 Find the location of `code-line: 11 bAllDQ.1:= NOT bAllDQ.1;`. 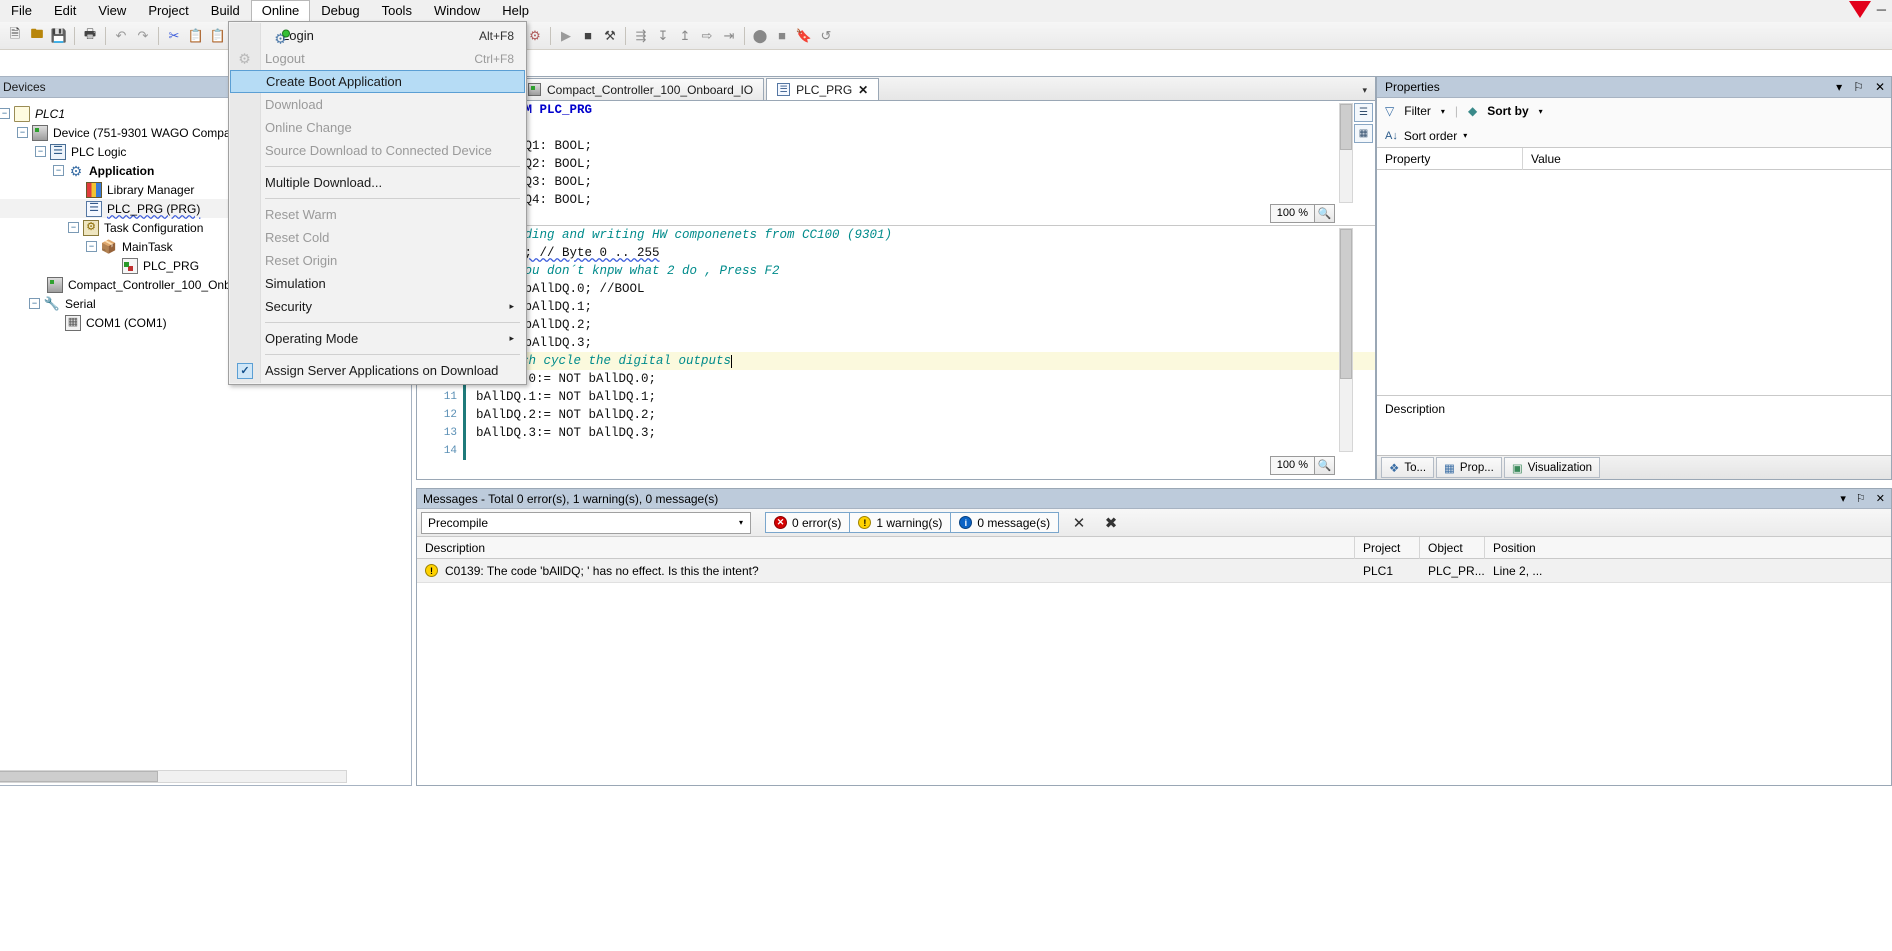

code-line: 11 bAllDQ.1:= NOT bAllDQ.1; is located at coordinates (896, 397).